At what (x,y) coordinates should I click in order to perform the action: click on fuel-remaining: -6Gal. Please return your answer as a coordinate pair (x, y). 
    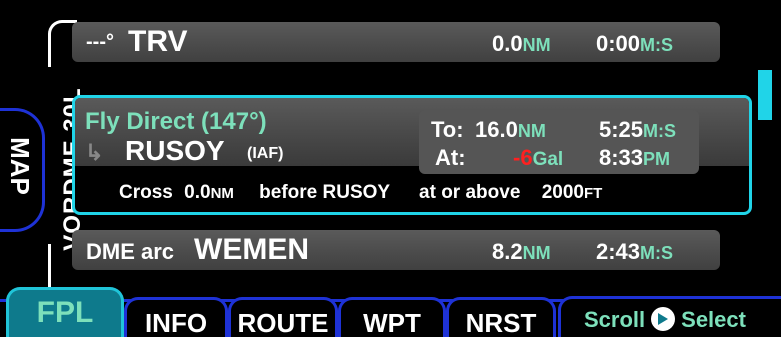
    Looking at the image, I should click on (538, 157).